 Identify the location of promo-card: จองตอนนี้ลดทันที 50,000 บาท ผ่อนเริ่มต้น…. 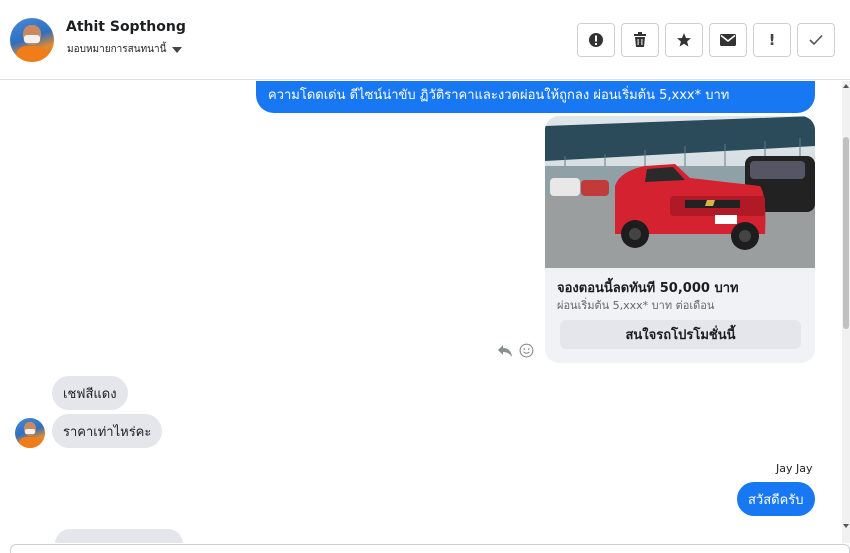
(680, 239).